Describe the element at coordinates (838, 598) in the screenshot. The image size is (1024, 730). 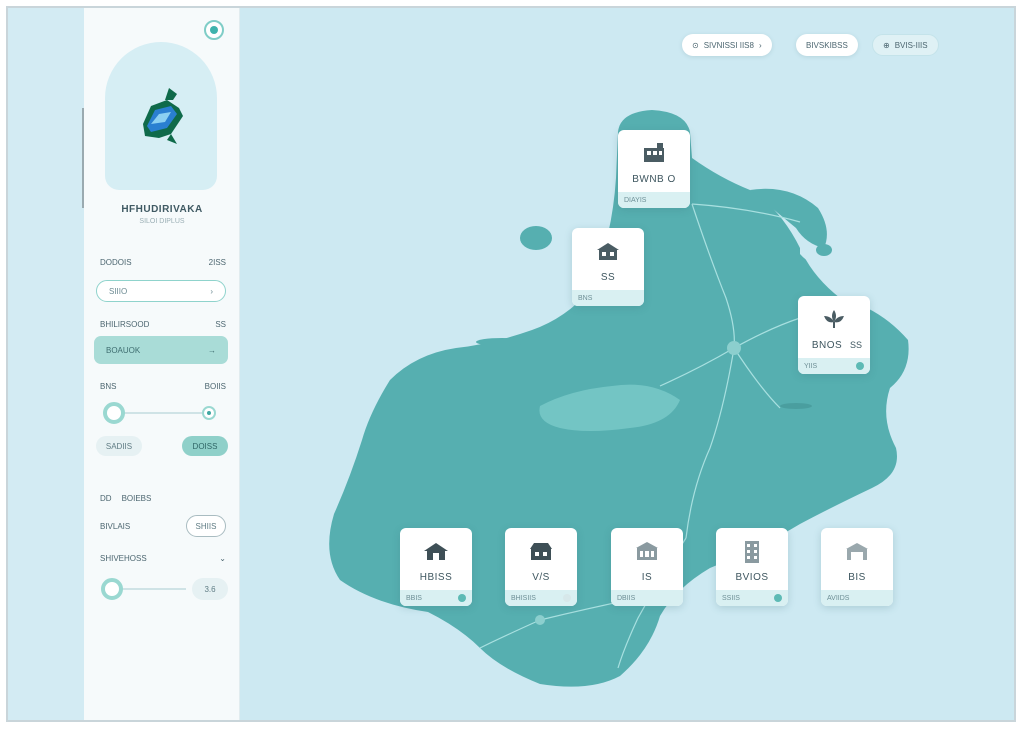
I see `poi-card-footer-text: AVIIDS` at that location.